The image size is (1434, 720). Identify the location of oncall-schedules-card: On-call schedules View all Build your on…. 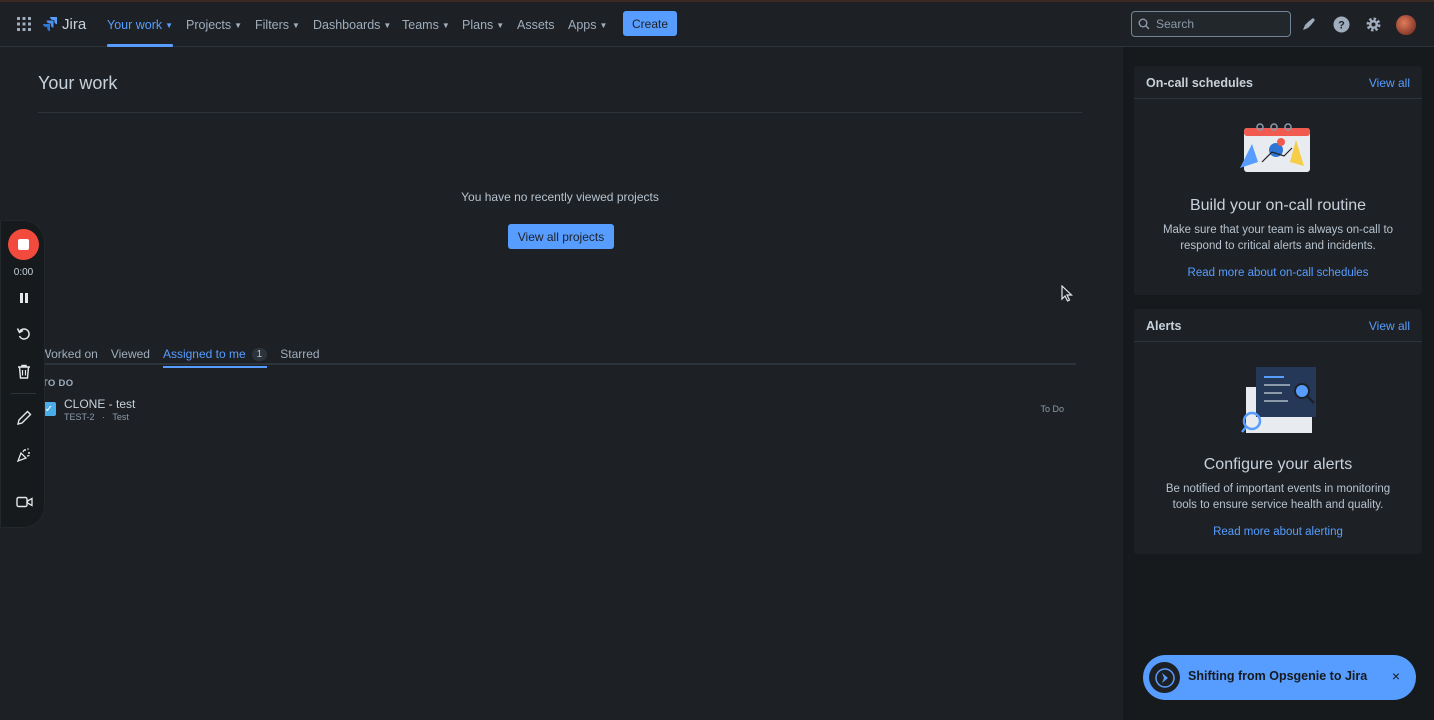
(1278, 180).